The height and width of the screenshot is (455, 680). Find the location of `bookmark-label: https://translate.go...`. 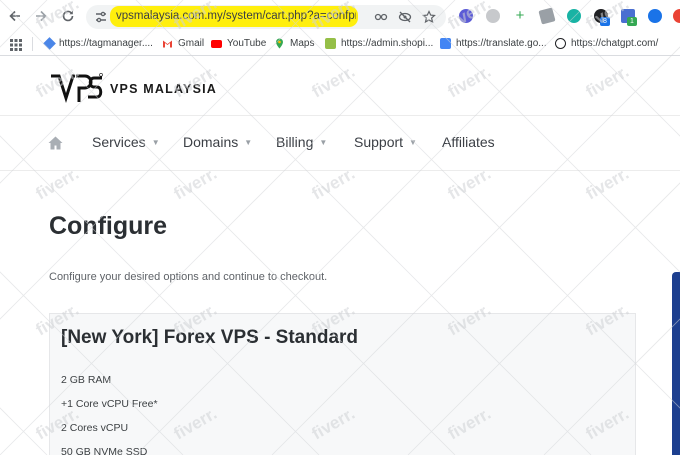

bookmark-label: https://translate.go... is located at coordinates (501, 43).